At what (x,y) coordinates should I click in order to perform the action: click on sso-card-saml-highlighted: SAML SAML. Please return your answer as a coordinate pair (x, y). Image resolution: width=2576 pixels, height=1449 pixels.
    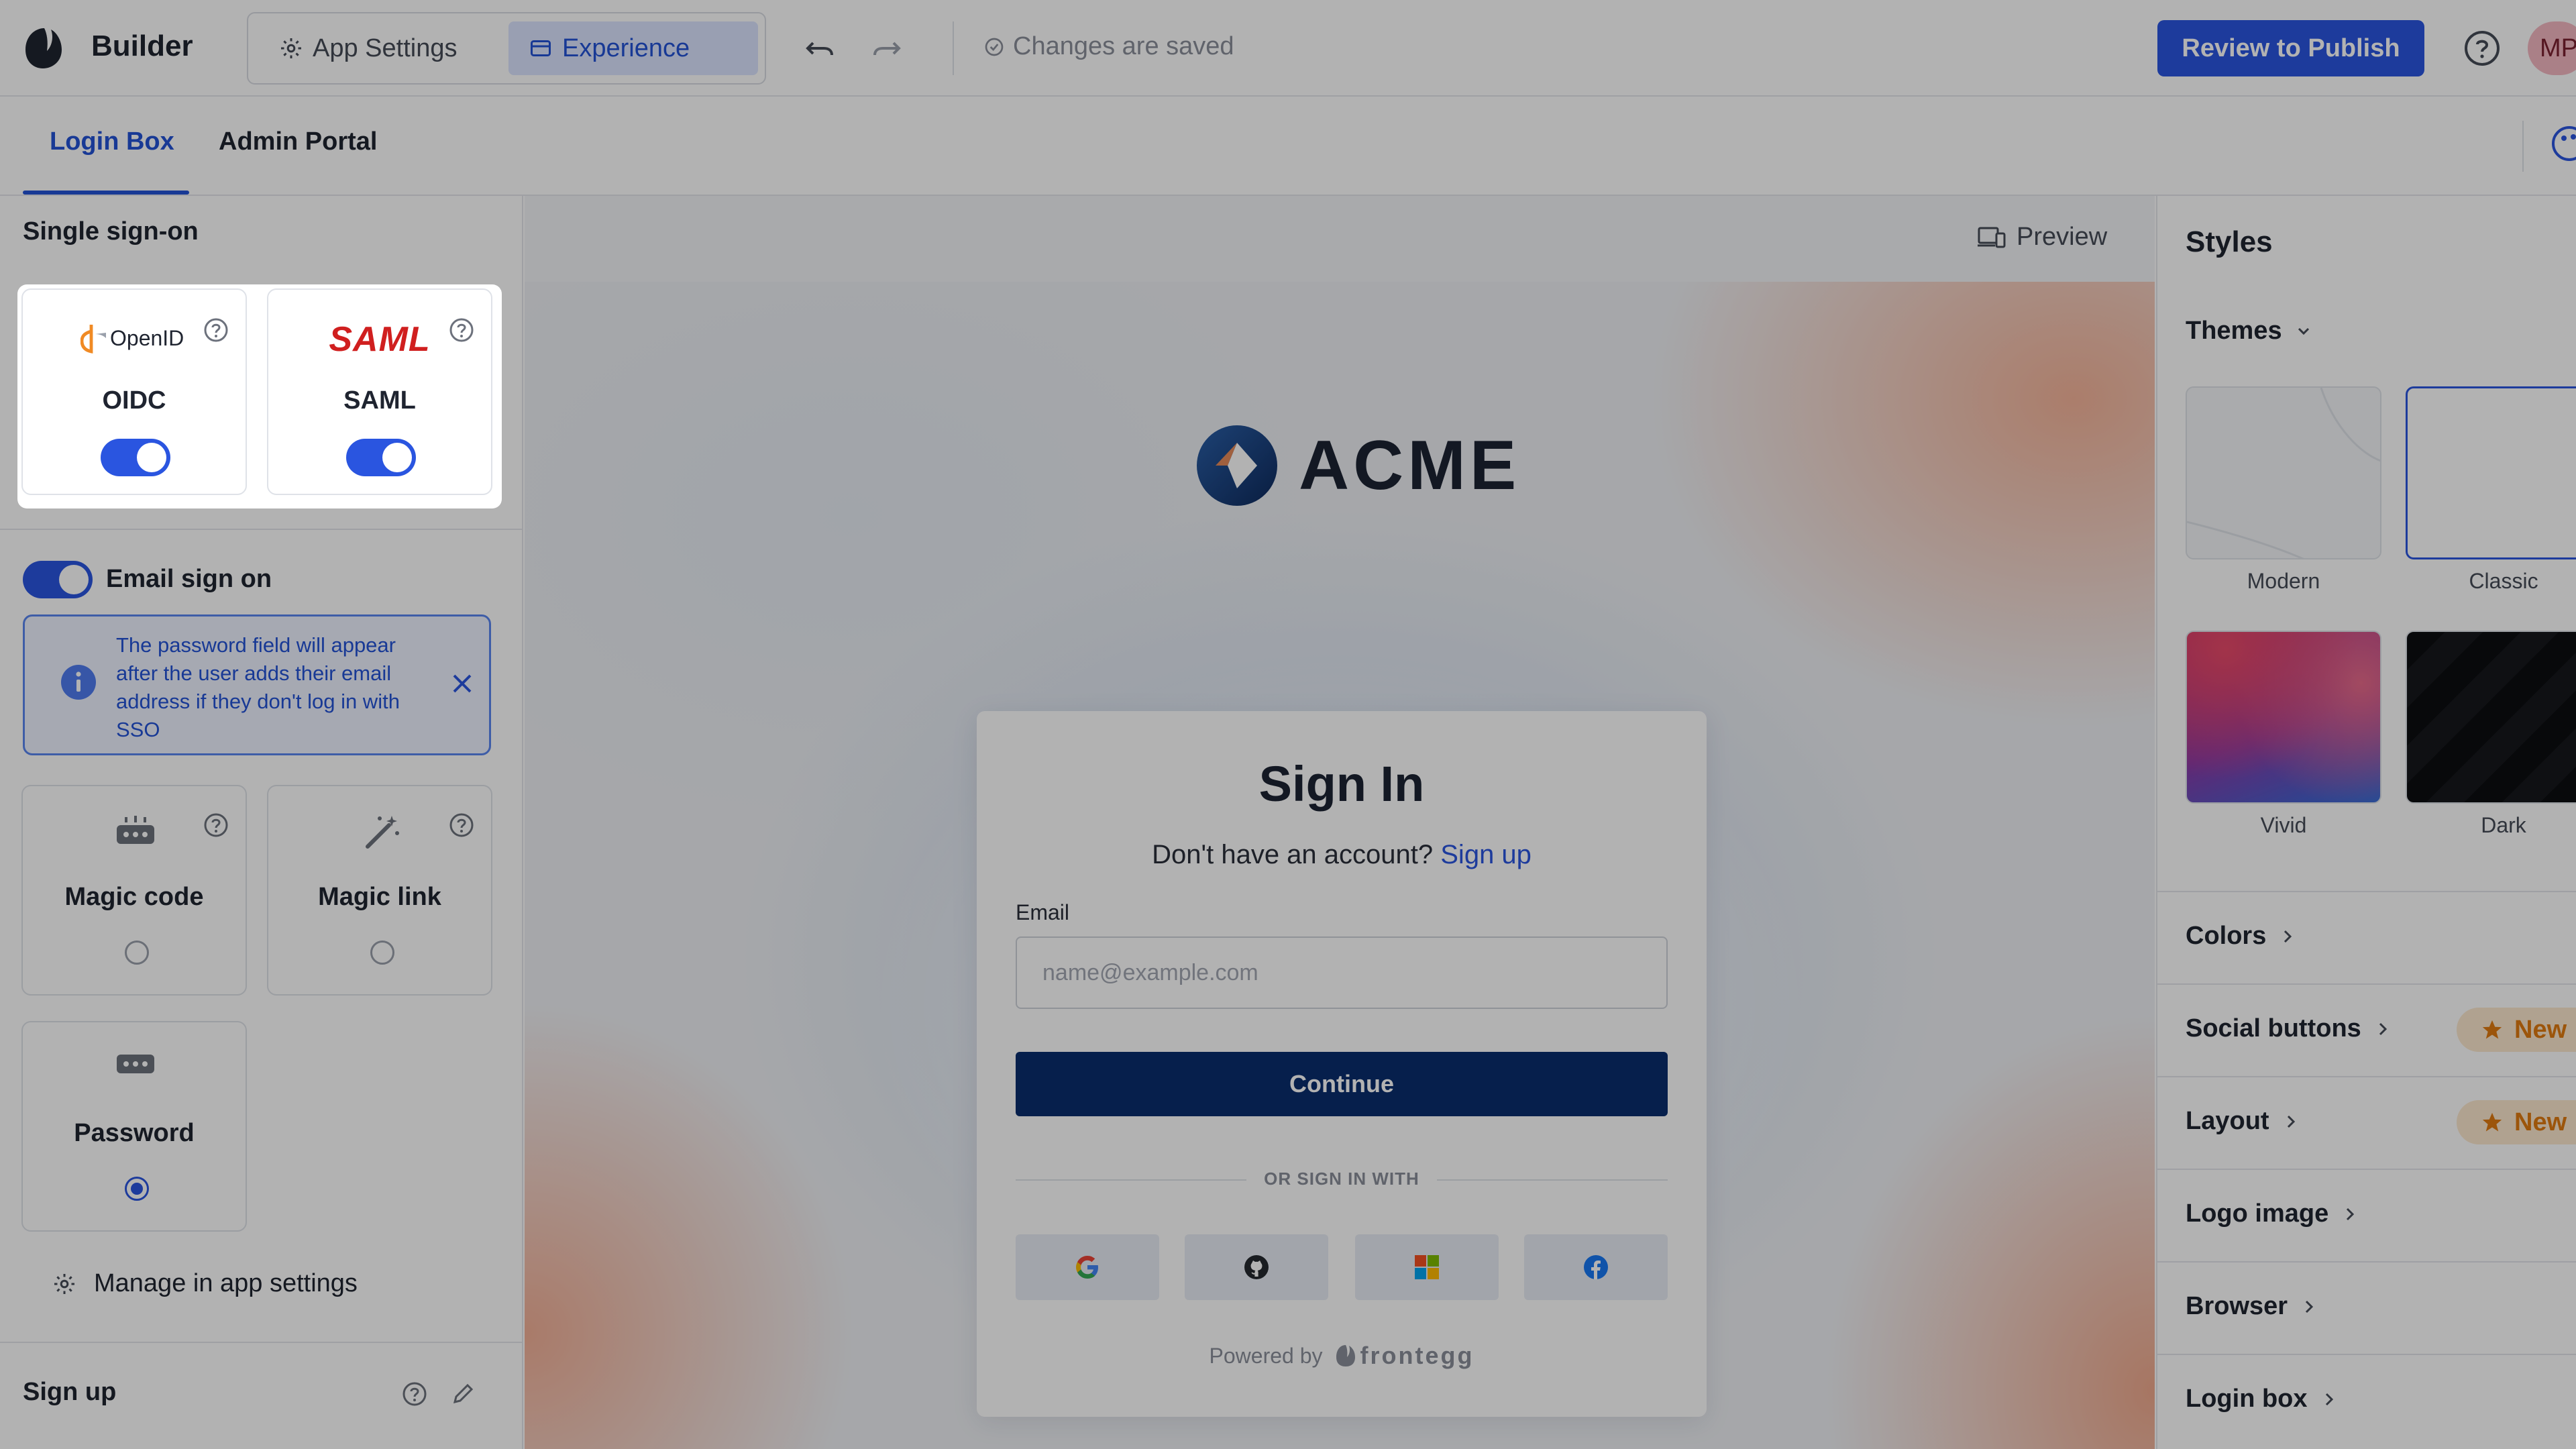
    Looking at the image, I should click on (379, 391).